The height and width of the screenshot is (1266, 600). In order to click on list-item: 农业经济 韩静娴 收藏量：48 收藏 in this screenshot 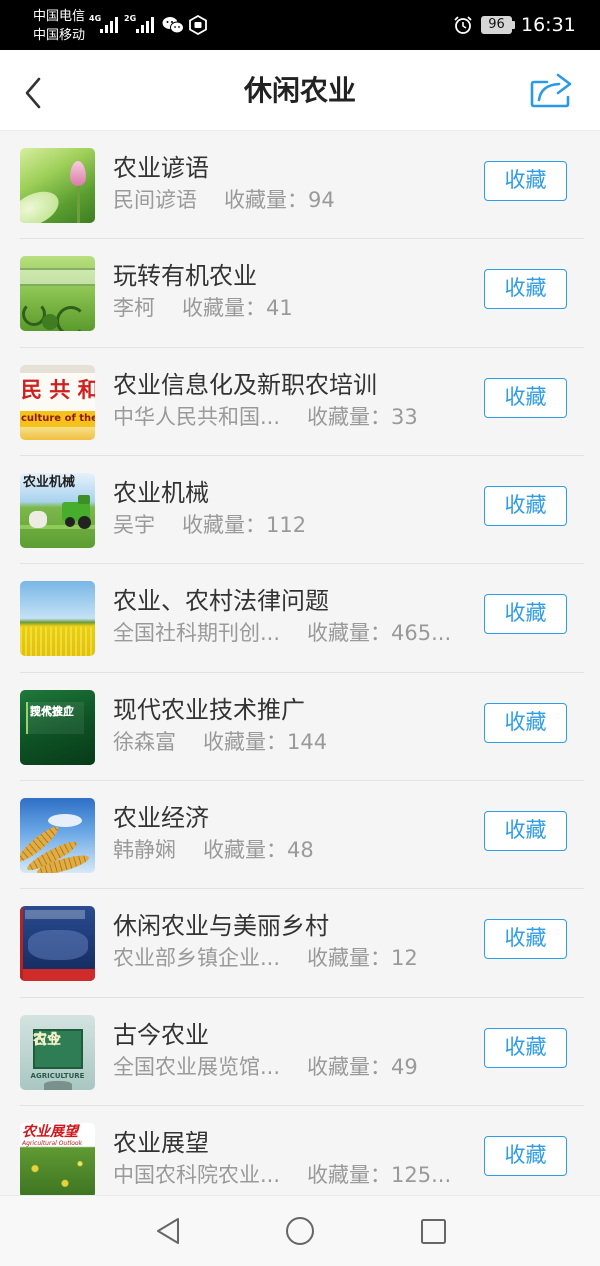, I will do `click(300, 835)`.